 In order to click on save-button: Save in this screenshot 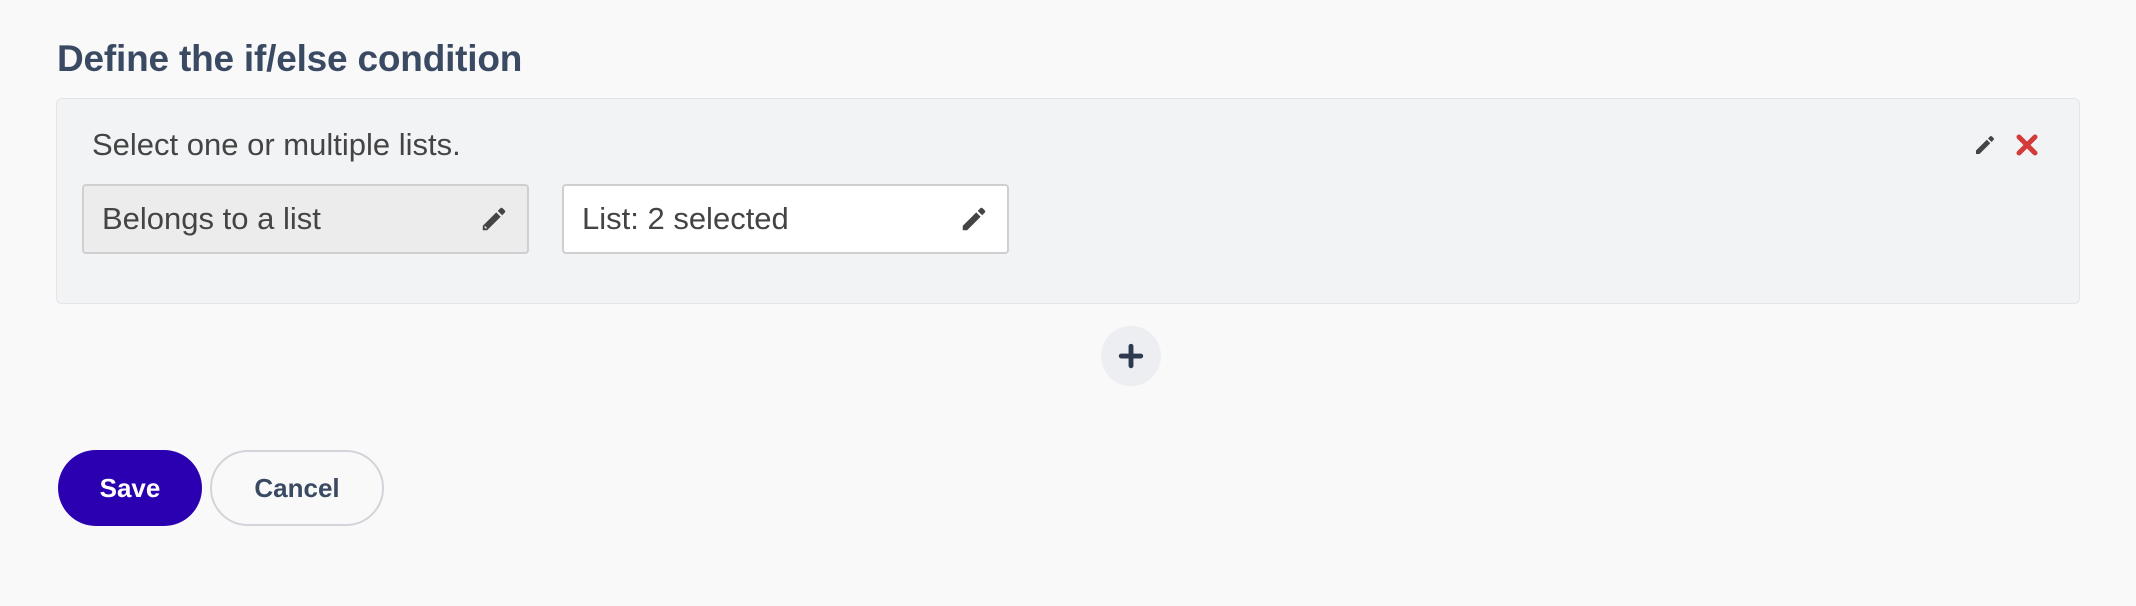, I will do `click(130, 488)`.